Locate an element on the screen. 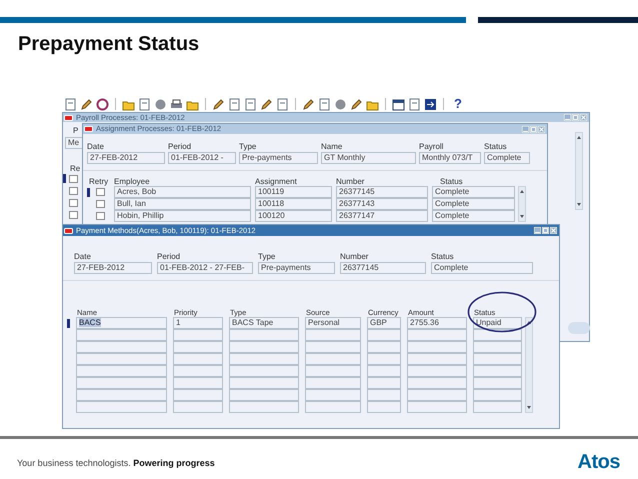 This screenshot has width=638, height=479. cell-field: 1 is located at coordinates (198, 323).